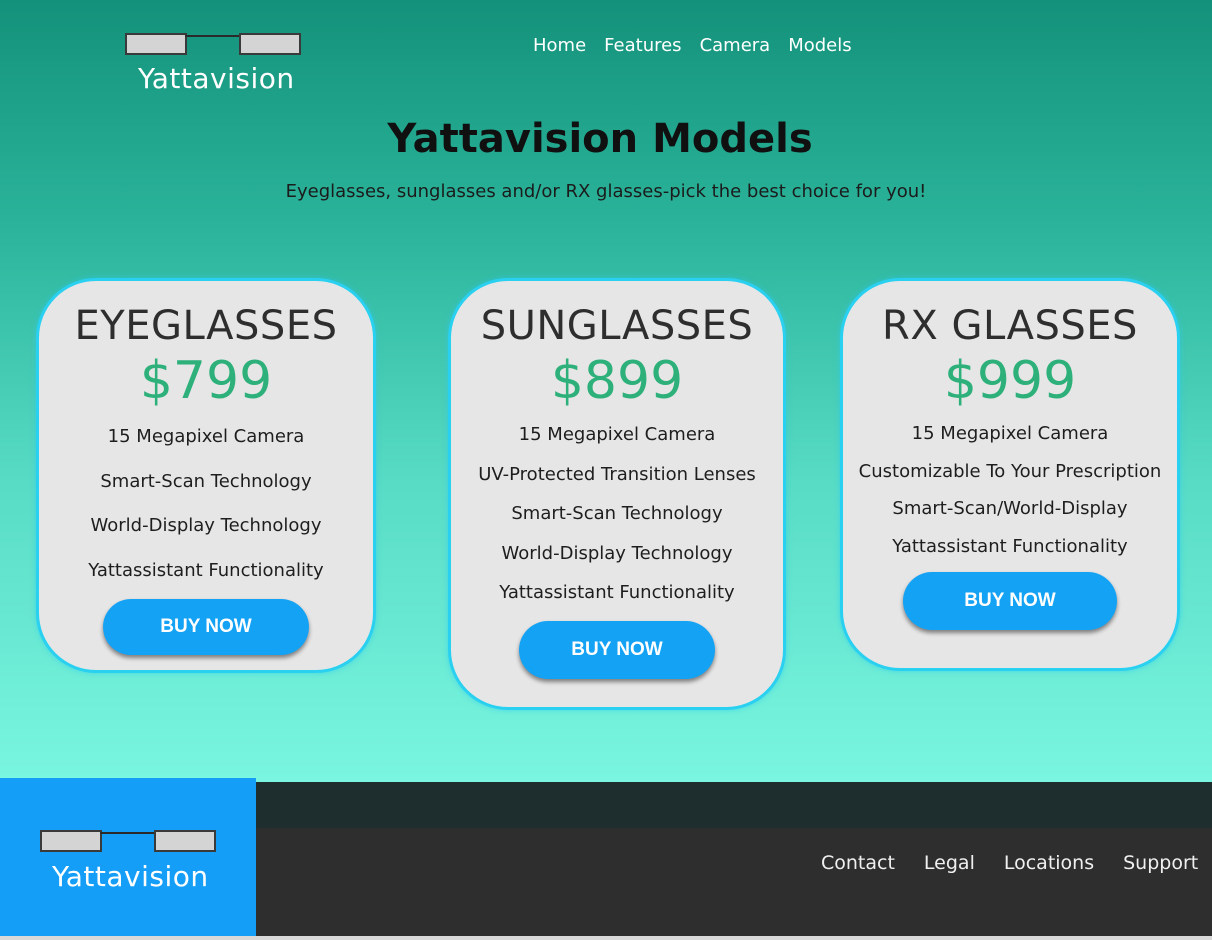  What do you see at coordinates (949, 863) in the screenshot?
I see `footer-legal-link: Legal` at bounding box center [949, 863].